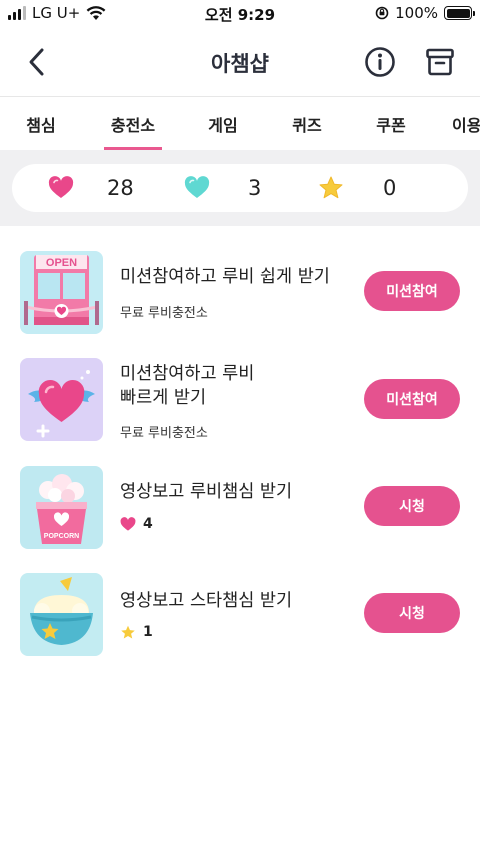 The image size is (480, 854). I want to click on tab-champsim: 챔심, so click(41, 123).